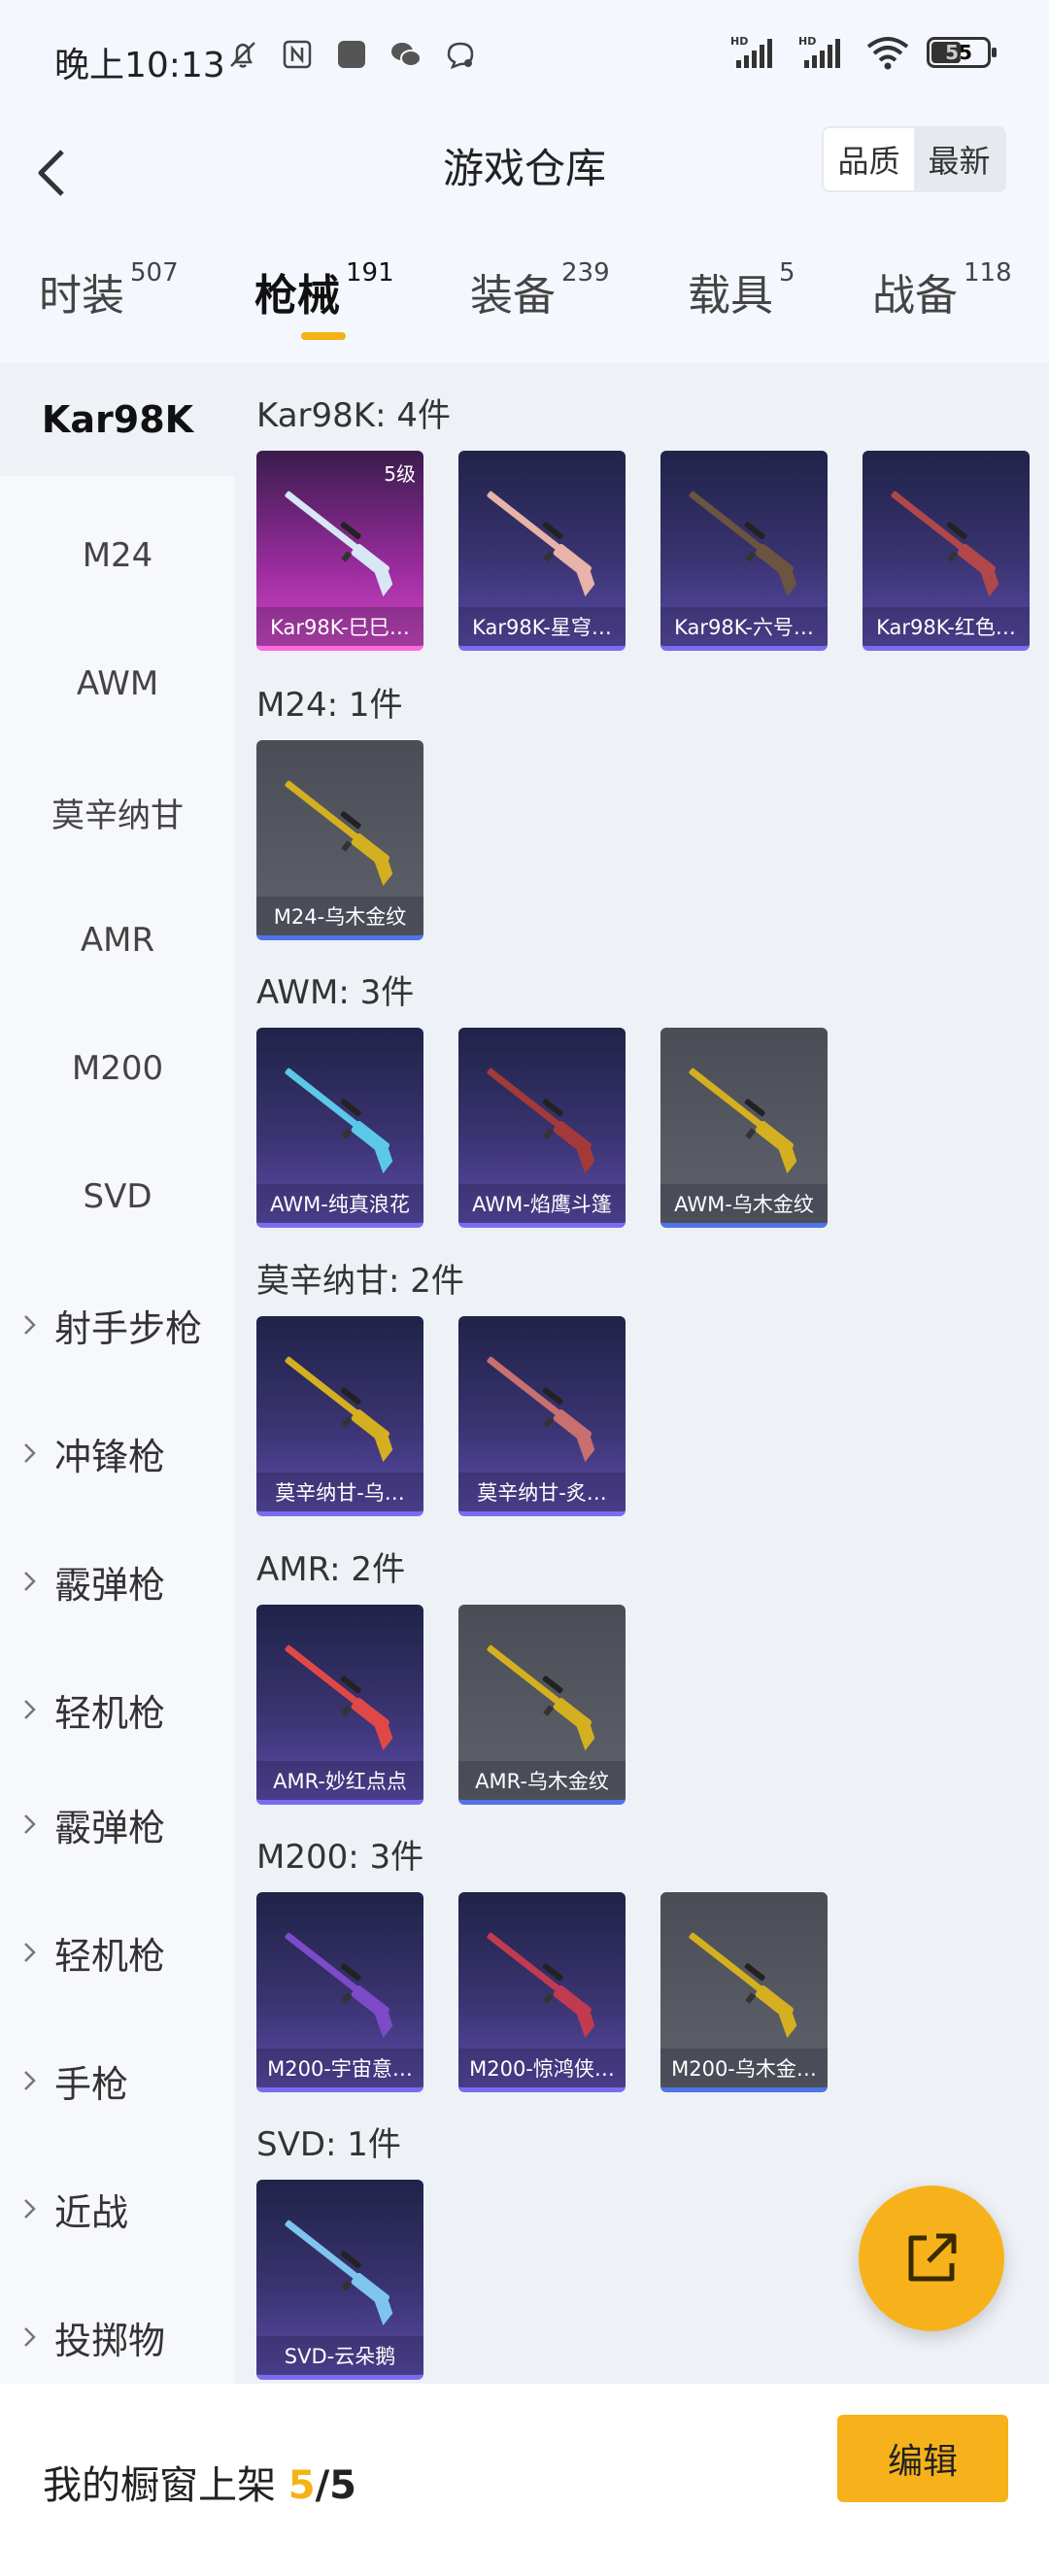  What do you see at coordinates (243, 55) in the screenshot?
I see `bell-off-icon` at bounding box center [243, 55].